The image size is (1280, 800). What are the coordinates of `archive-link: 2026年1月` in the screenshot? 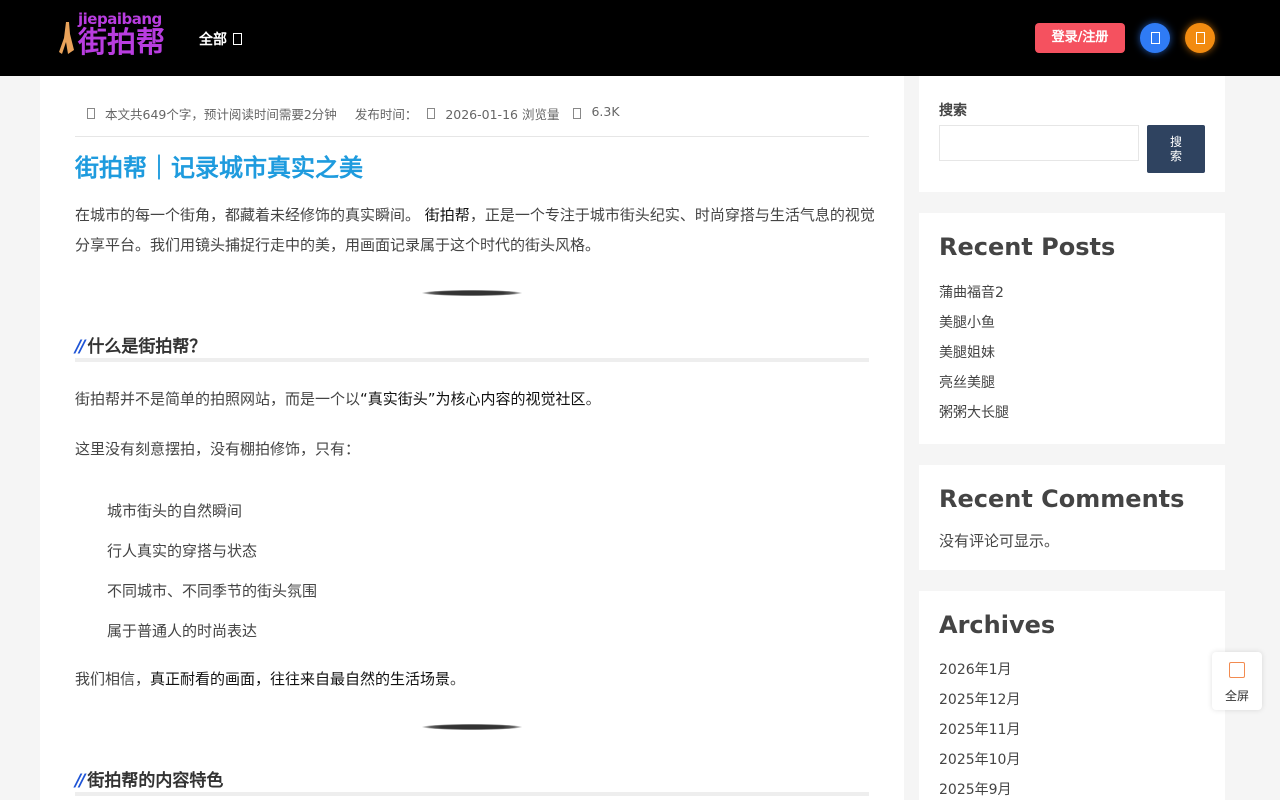 It's located at (975, 669).